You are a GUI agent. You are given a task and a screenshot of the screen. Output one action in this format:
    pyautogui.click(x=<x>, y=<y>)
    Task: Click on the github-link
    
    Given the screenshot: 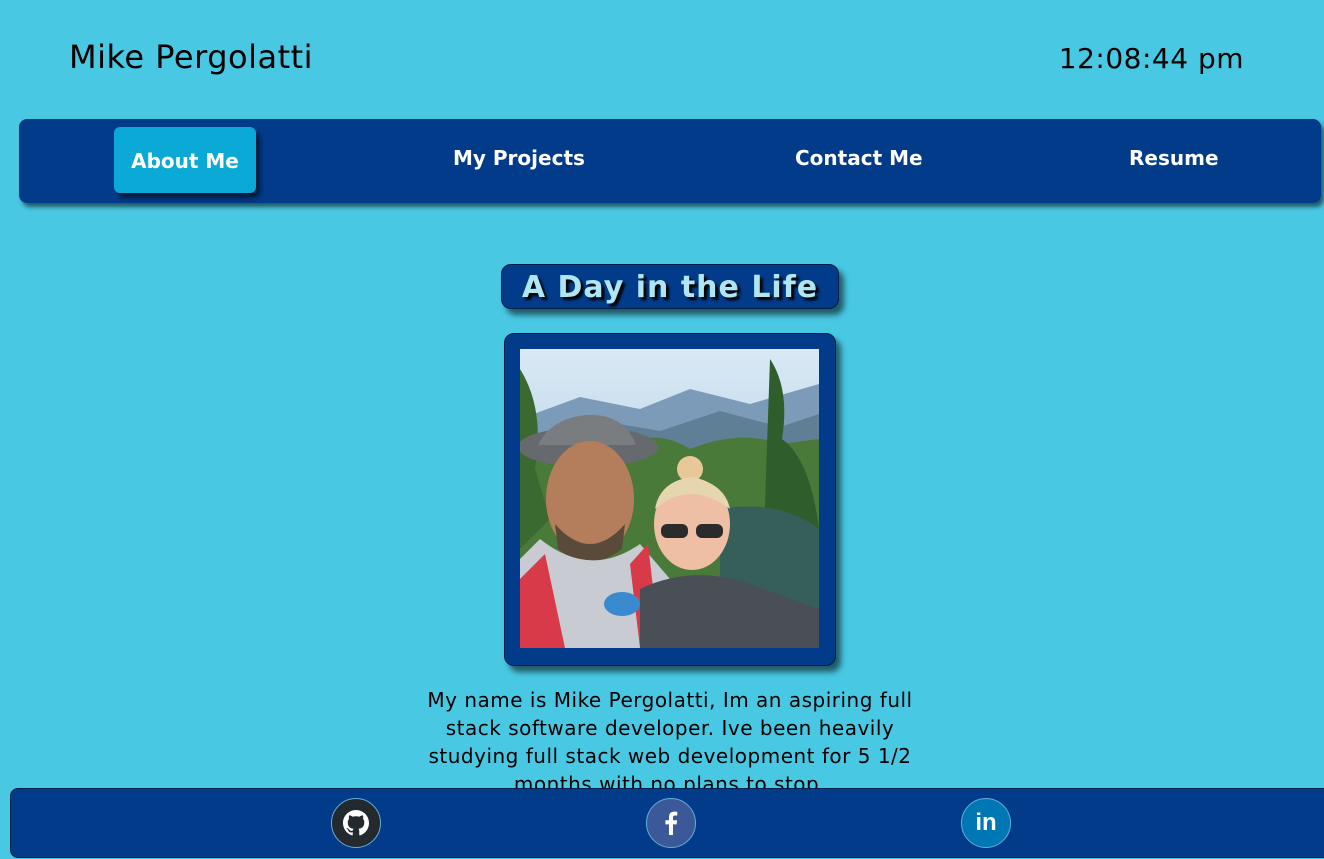 What is the action you would take?
    pyautogui.click(x=356, y=823)
    